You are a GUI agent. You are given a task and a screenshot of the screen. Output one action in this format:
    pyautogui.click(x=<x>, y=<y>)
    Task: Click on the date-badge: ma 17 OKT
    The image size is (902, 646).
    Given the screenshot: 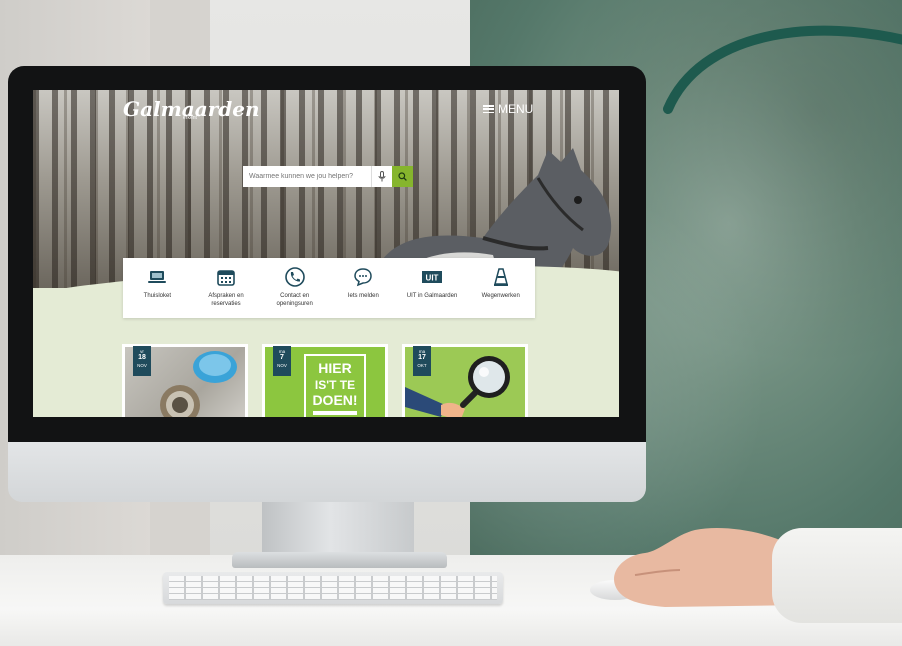 What is the action you would take?
    pyautogui.click(x=422, y=361)
    